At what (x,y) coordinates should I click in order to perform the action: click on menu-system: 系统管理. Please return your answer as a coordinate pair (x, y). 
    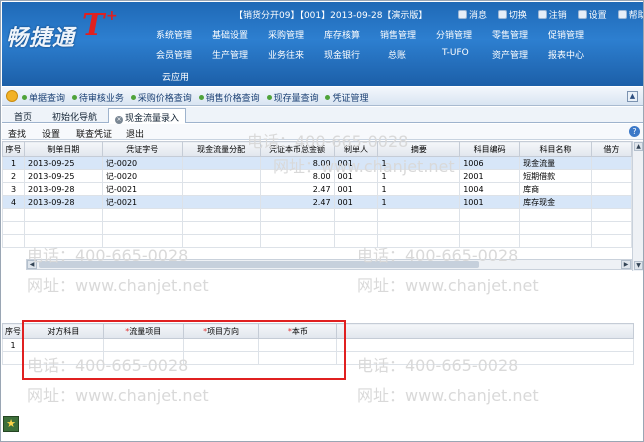
    Looking at the image, I should click on (174, 34).